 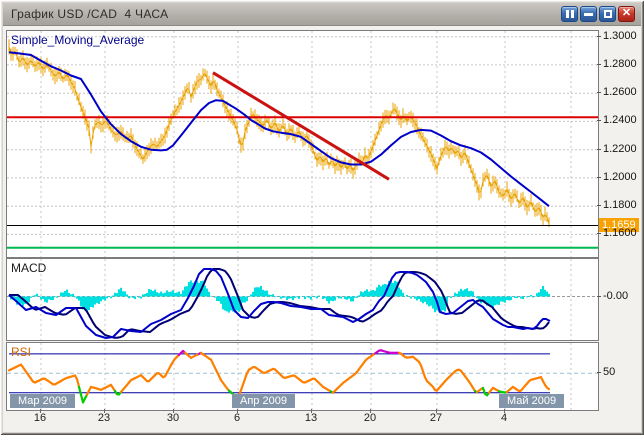 What do you see at coordinates (311, 418) in the screenshot?
I see `time-axis-label: 13` at bounding box center [311, 418].